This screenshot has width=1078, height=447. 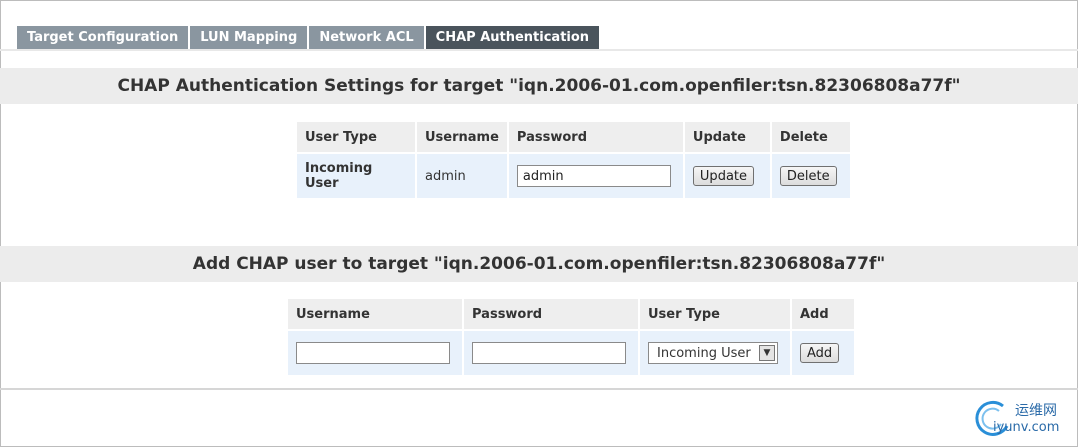 I want to click on tab-divider, so click(x=539, y=50).